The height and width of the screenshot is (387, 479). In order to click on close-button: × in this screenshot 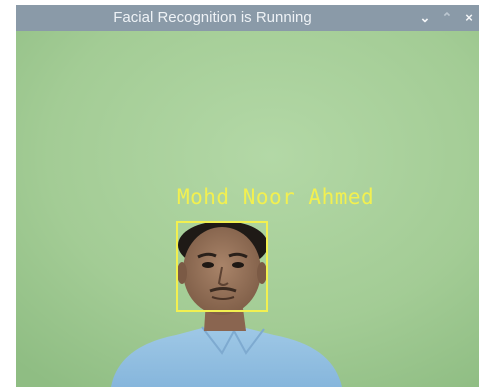, I will do `click(469, 18)`.